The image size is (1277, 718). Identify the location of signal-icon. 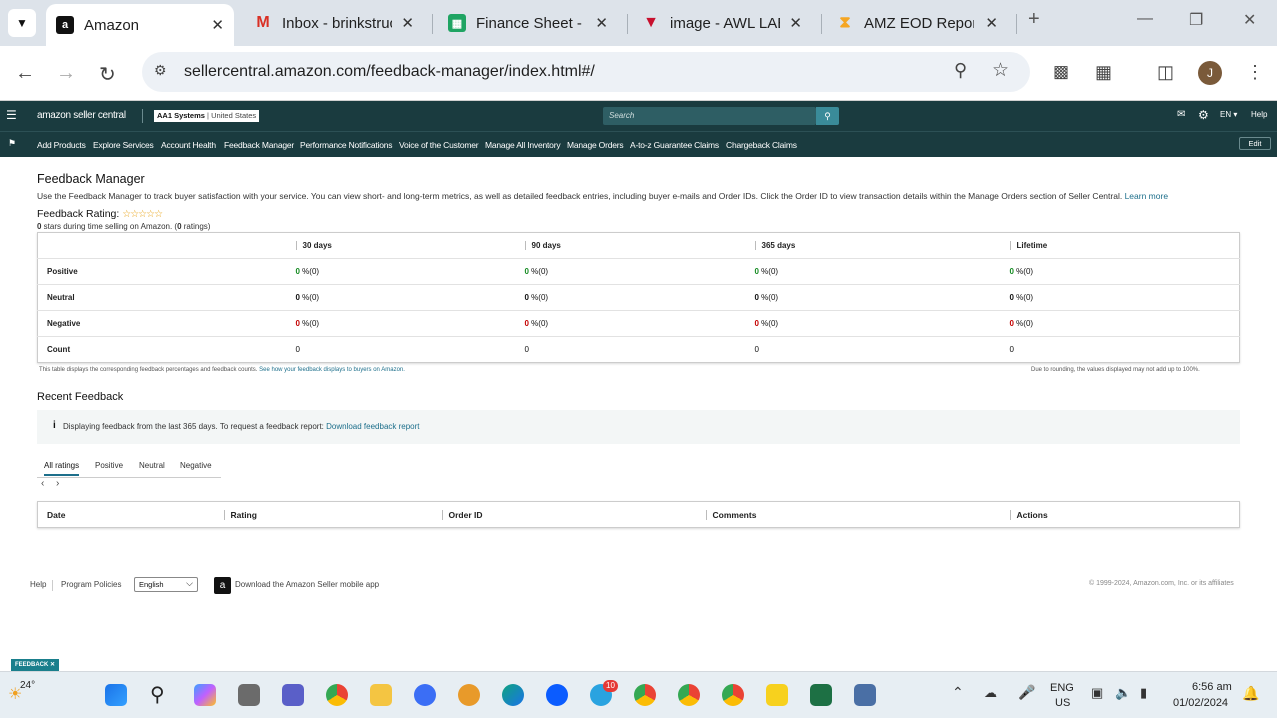
(425, 695).